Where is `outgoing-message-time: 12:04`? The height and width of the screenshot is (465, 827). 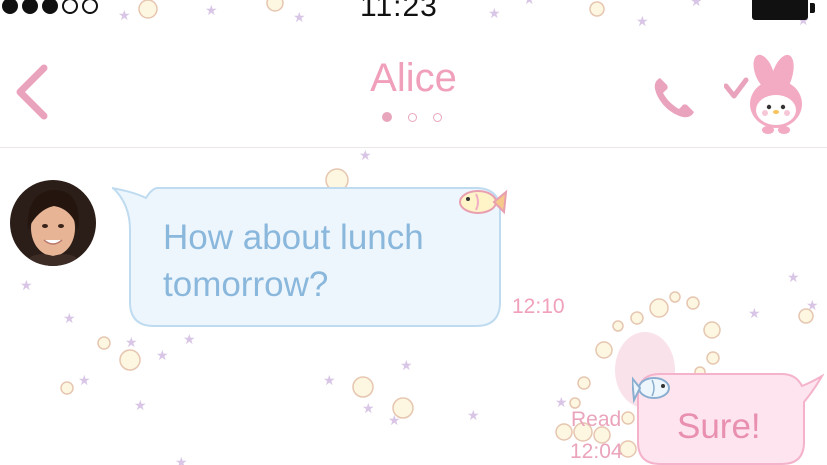 outgoing-message-time: 12:04 is located at coordinates (596, 451).